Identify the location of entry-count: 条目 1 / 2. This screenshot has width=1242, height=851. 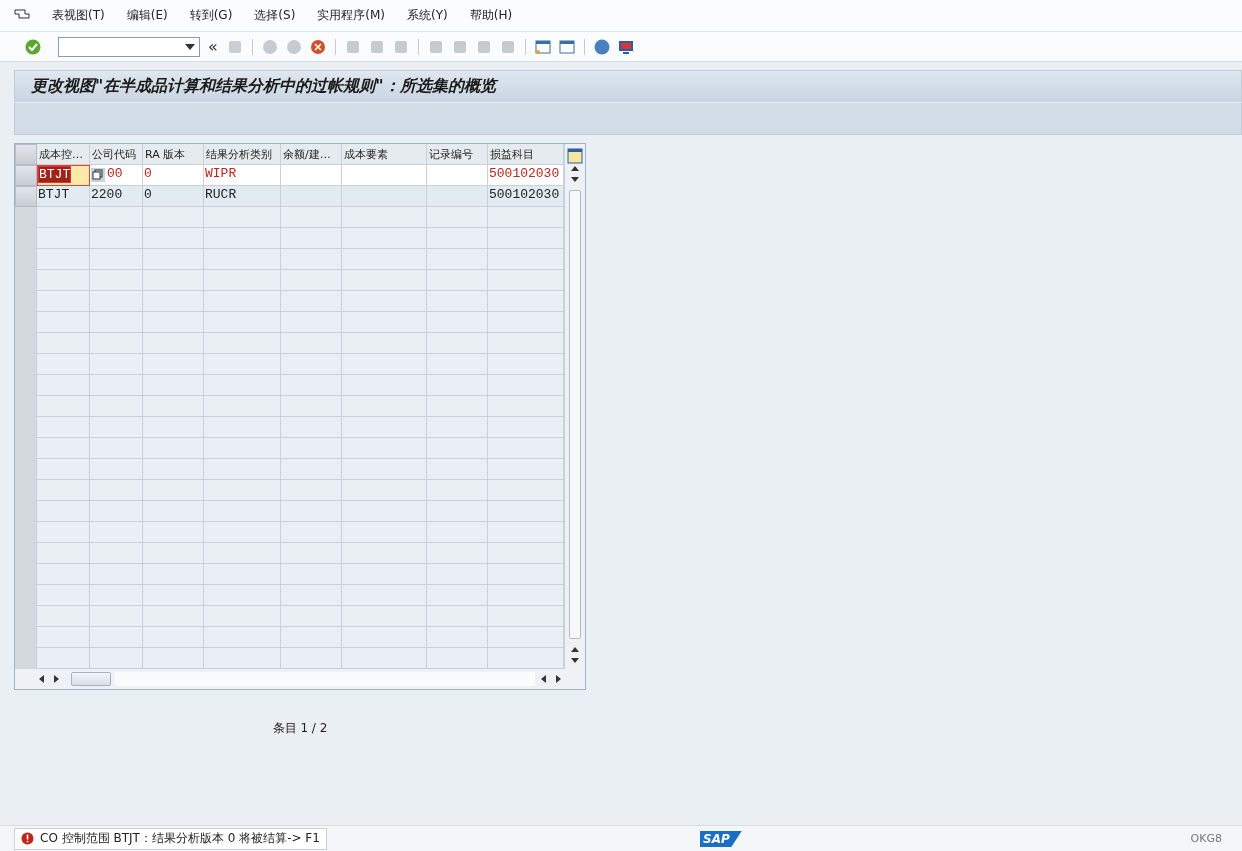
(300, 728).